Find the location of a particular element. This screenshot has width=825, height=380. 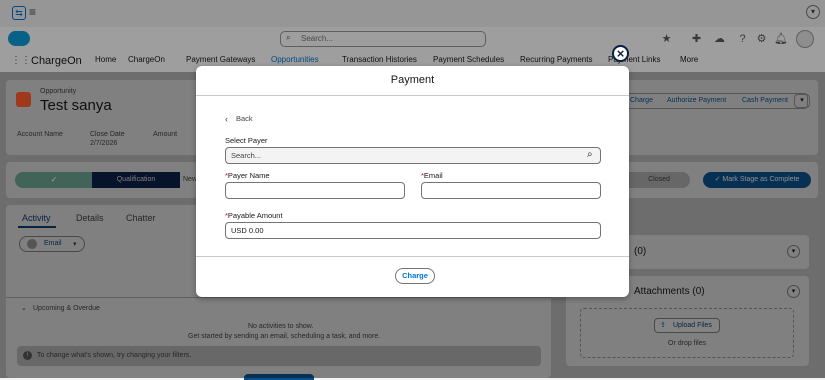

charge-button: Charge is located at coordinates (415, 276).